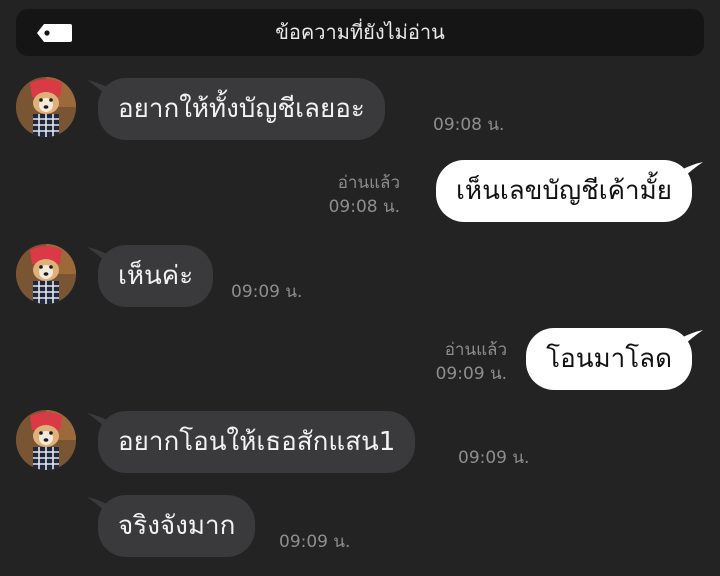 This screenshot has width=720, height=576. I want to click on message-meta: อ่านแล้ว 09:09 น., so click(471, 362).